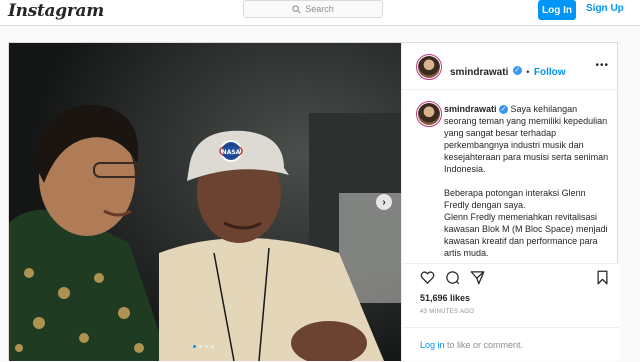  What do you see at coordinates (427, 277) in the screenshot?
I see `heart-icon` at bounding box center [427, 277].